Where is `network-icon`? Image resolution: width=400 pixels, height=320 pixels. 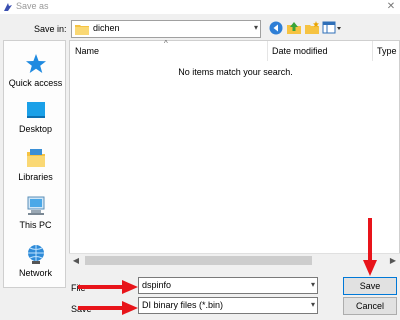
network-icon is located at coordinates (35, 254).